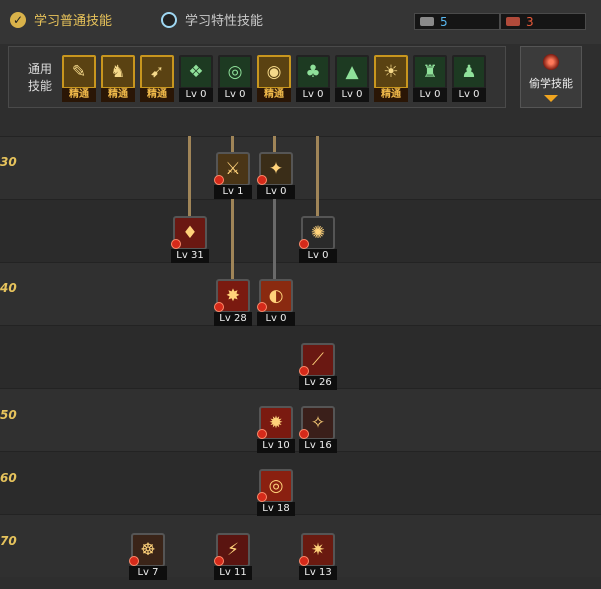  What do you see at coordinates (276, 430) in the screenshot?
I see `skill-explosion: ✹ Lv 10` at bounding box center [276, 430].